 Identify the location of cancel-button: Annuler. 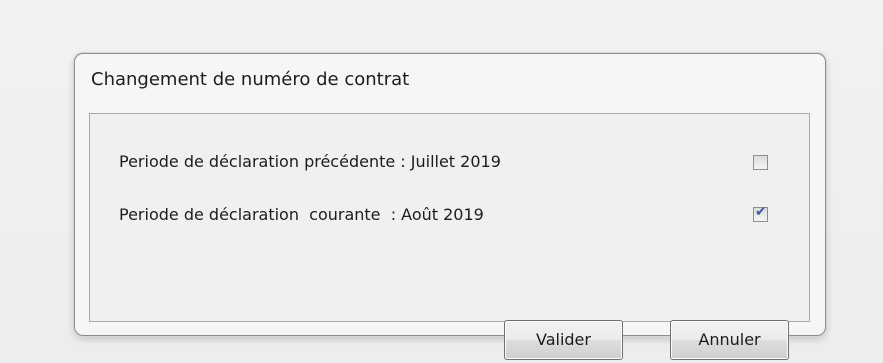
(729, 340).